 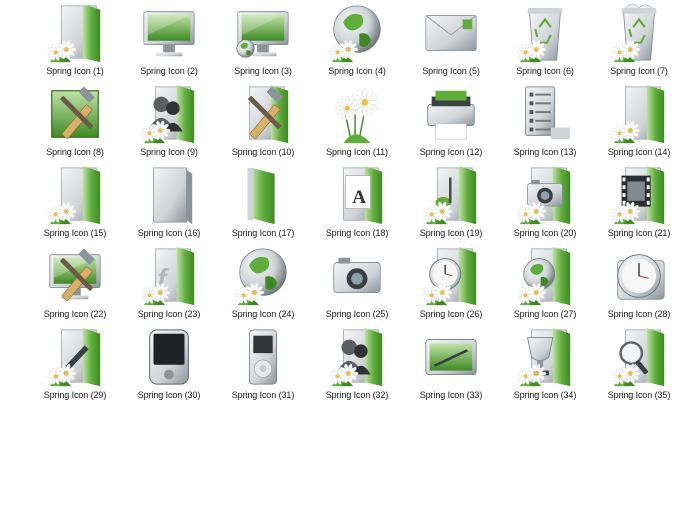 I want to click on globe-door-icon, so click(x=544, y=276).